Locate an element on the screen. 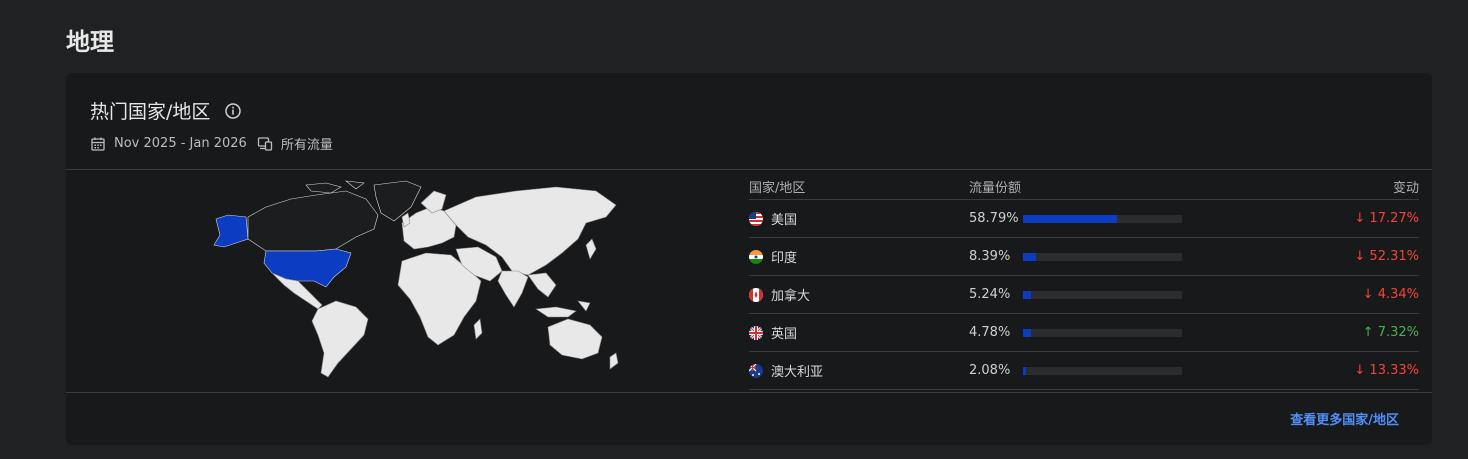 The width and height of the screenshot is (1468, 459). table-row: 英国 4.78% ↑ 7.32% is located at coordinates (1084, 333).